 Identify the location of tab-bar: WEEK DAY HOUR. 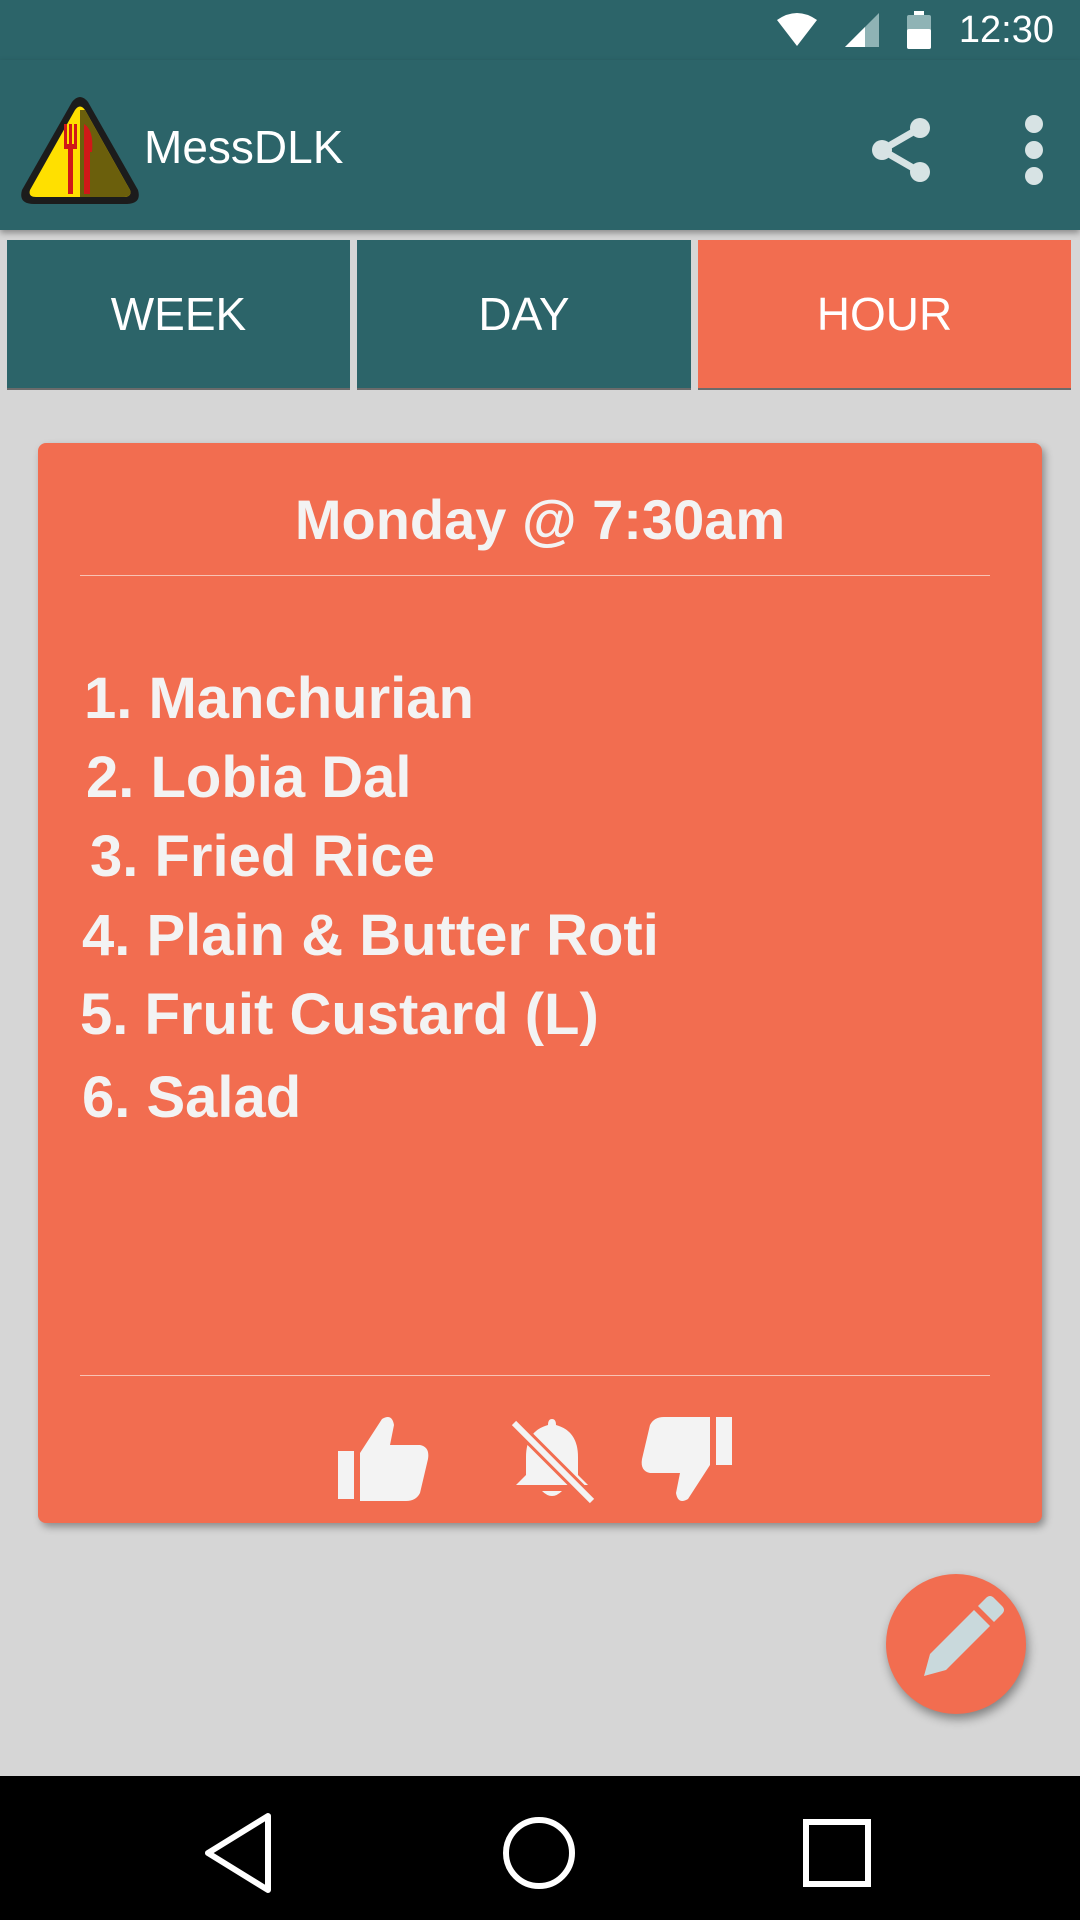
(540, 313).